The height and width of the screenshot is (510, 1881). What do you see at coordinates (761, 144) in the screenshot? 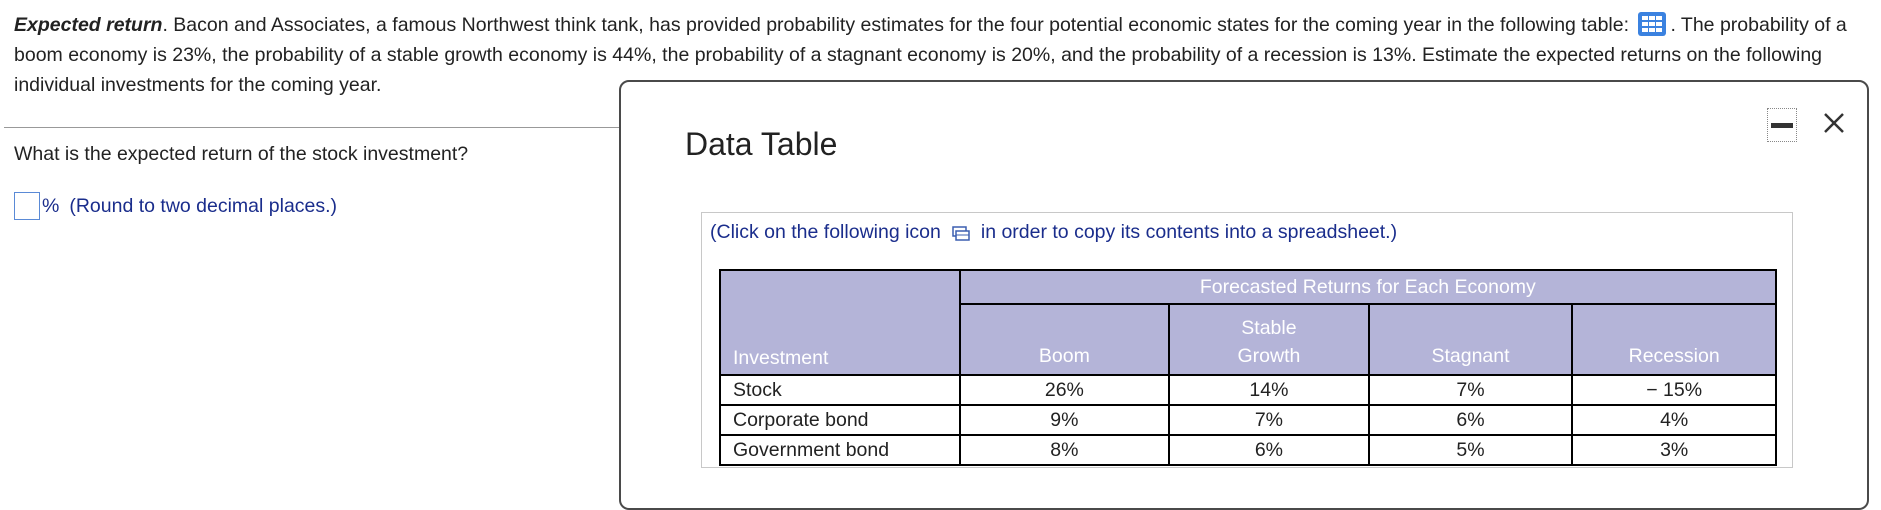
I see `dialog-title: Data Table` at bounding box center [761, 144].